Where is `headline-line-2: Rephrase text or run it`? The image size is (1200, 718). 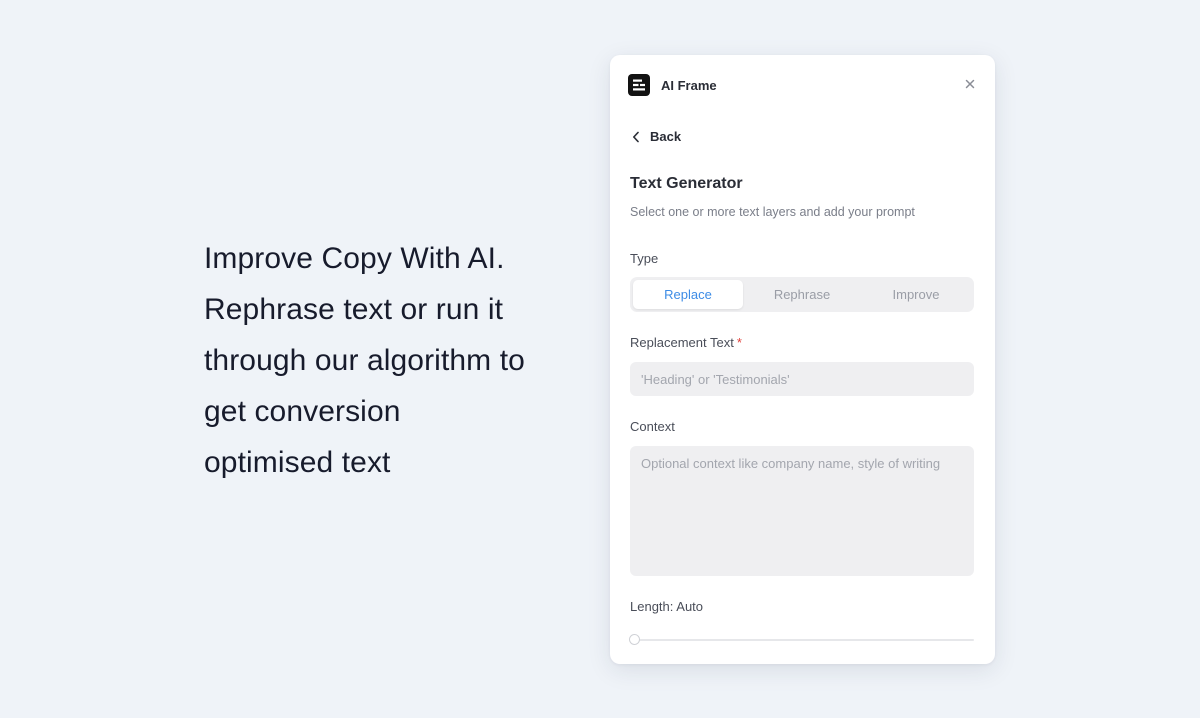
headline-line-2: Rephrase text or run it is located at coordinates (354, 309).